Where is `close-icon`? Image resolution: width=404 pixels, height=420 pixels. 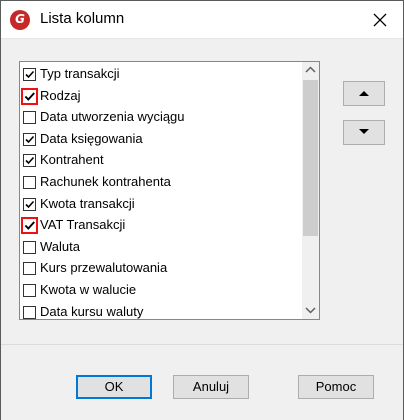
close-icon is located at coordinates (380, 20).